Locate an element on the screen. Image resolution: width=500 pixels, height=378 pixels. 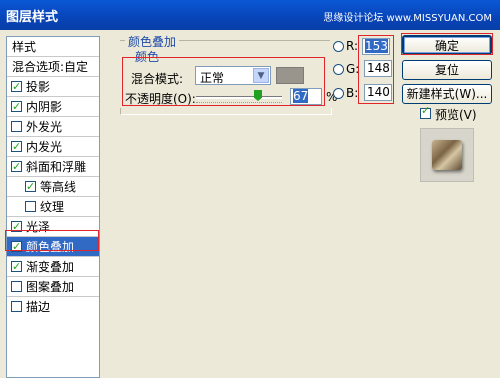
styles-header: 样式 is located at coordinates (53, 47).